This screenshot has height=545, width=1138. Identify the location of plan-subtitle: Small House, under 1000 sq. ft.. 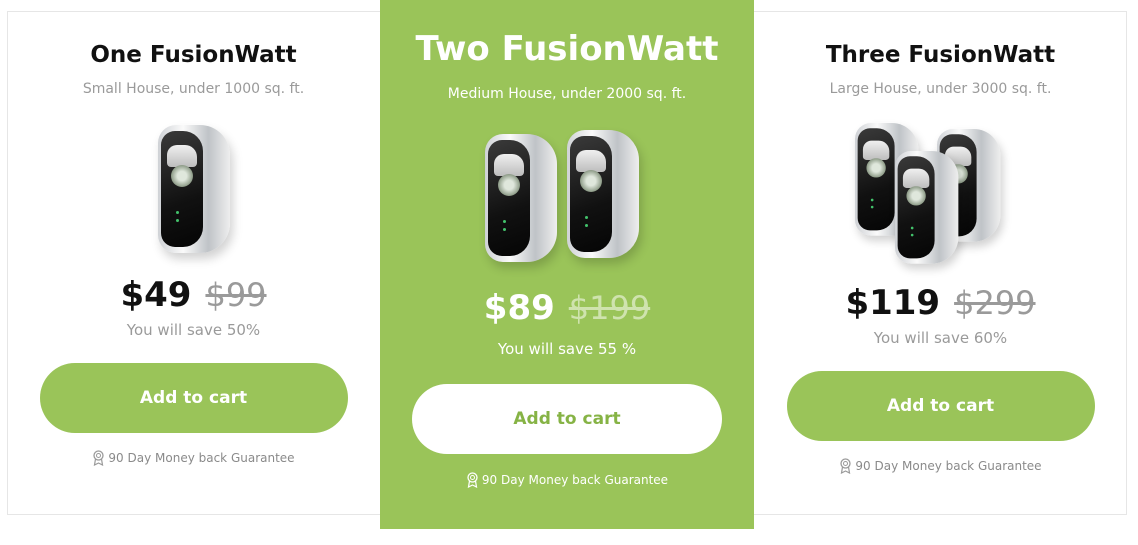
(193, 89).